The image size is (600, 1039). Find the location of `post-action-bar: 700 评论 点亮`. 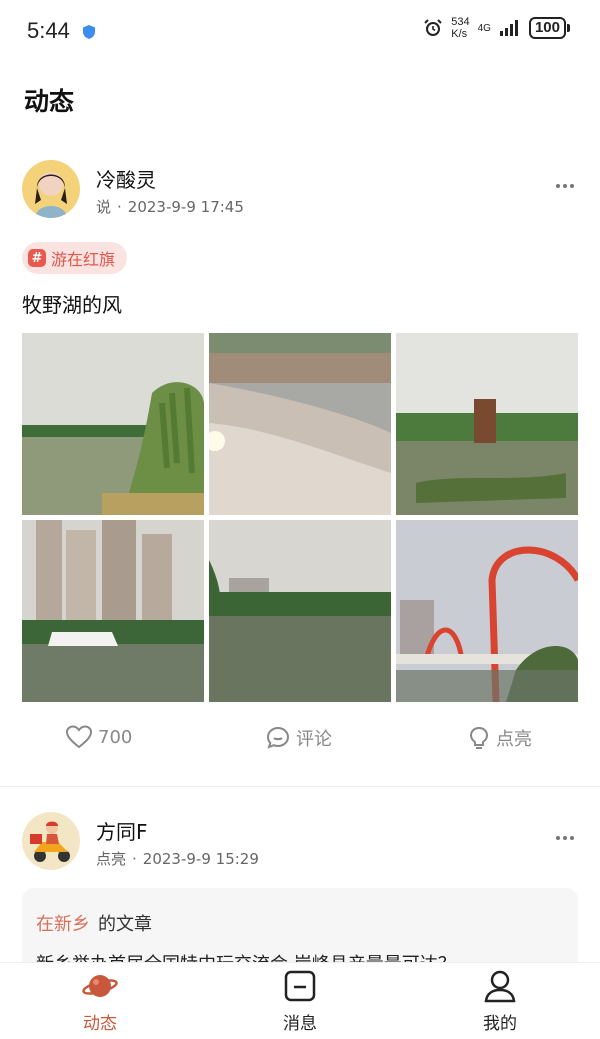

post-action-bar: 700 评论 点亮 is located at coordinates (300, 745).